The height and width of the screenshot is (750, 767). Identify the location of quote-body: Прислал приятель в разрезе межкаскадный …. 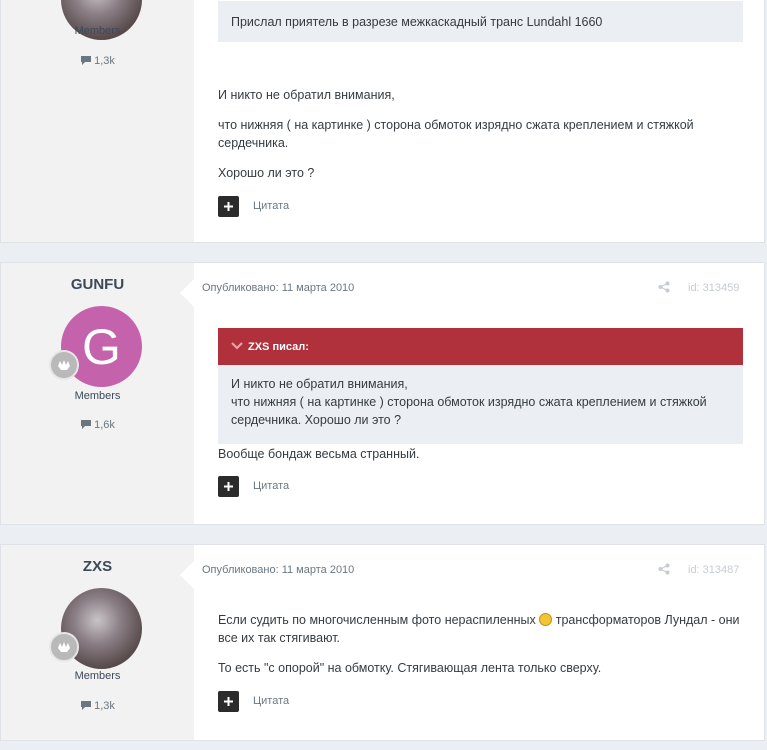
(480, 21).